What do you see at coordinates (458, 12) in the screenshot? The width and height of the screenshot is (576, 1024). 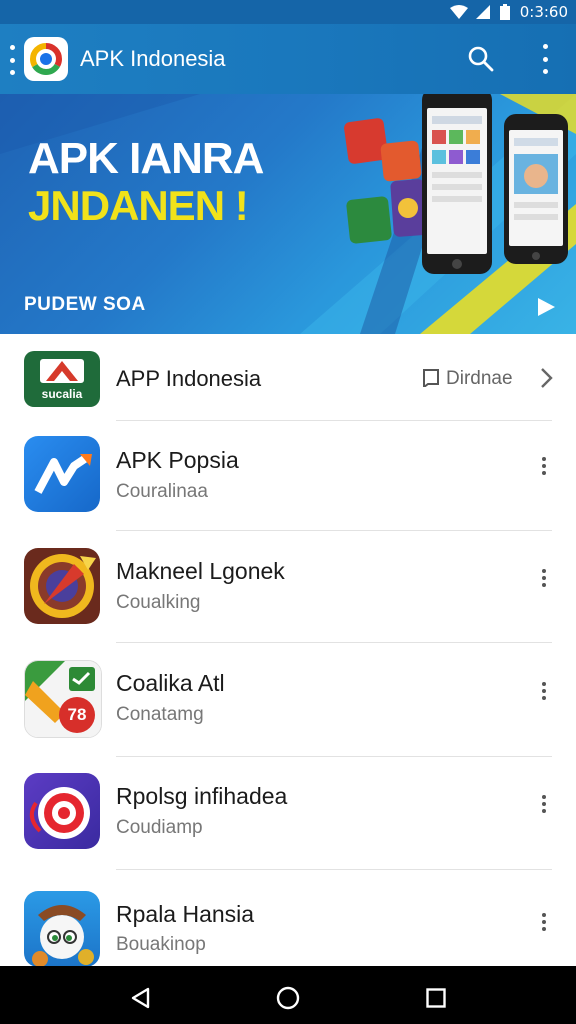 I see `wifi-icon` at bounding box center [458, 12].